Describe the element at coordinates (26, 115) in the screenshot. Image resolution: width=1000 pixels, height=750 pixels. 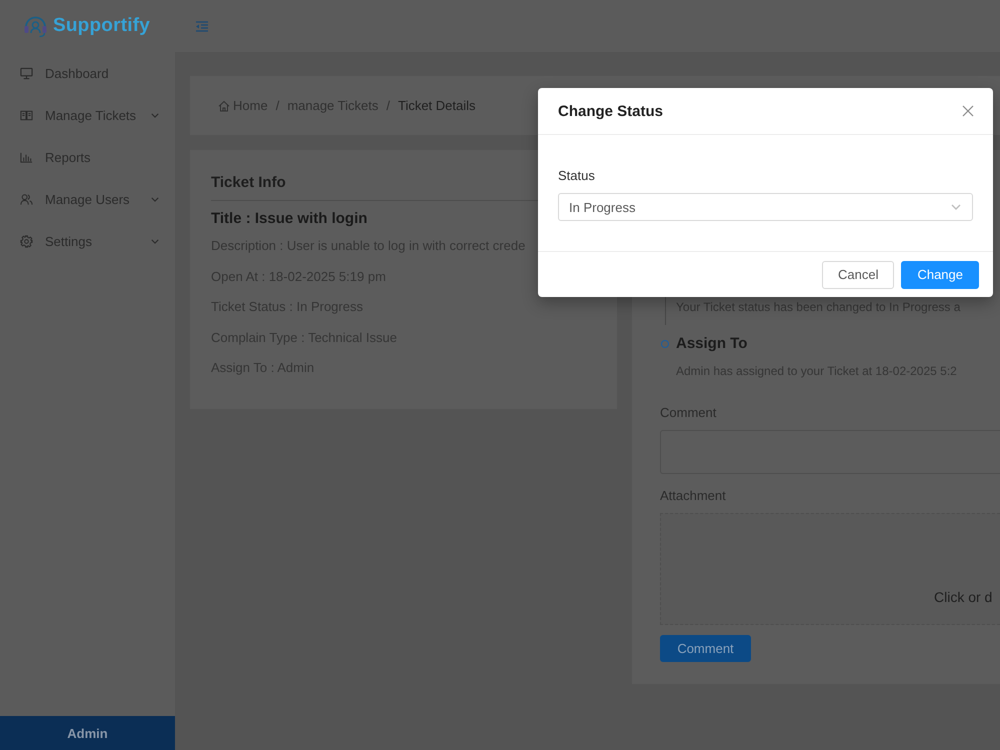
I see `book-icon` at that location.